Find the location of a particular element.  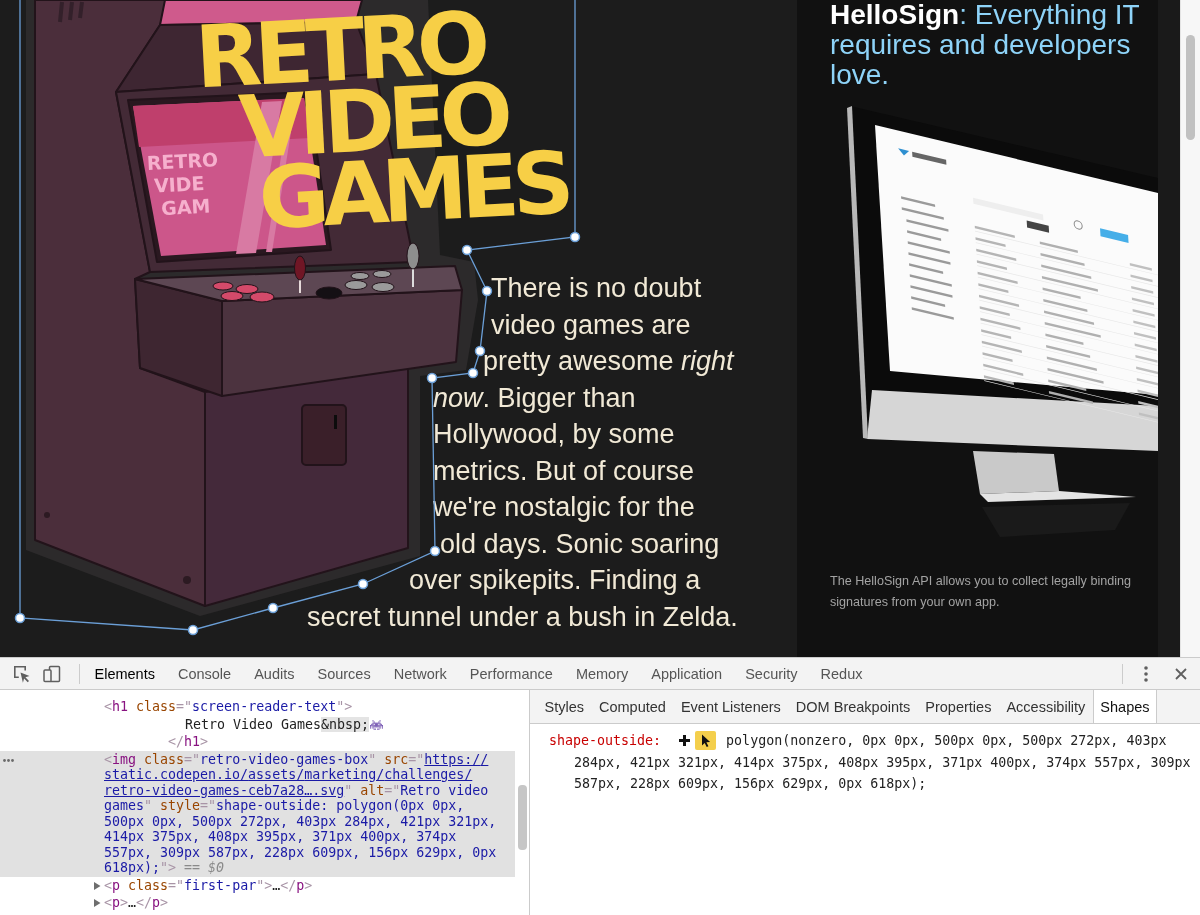

panel-tab: Memory is located at coordinates (602, 673).